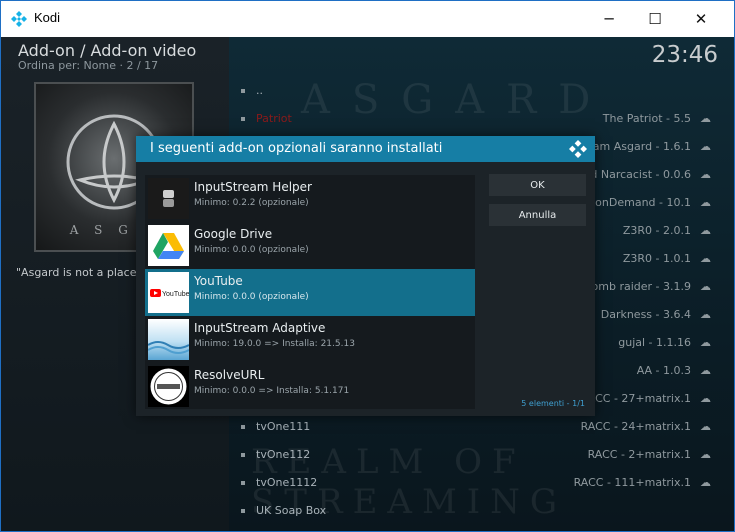 The image size is (735, 532). I want to click on minimize-icon: ─, so click(609, 19).